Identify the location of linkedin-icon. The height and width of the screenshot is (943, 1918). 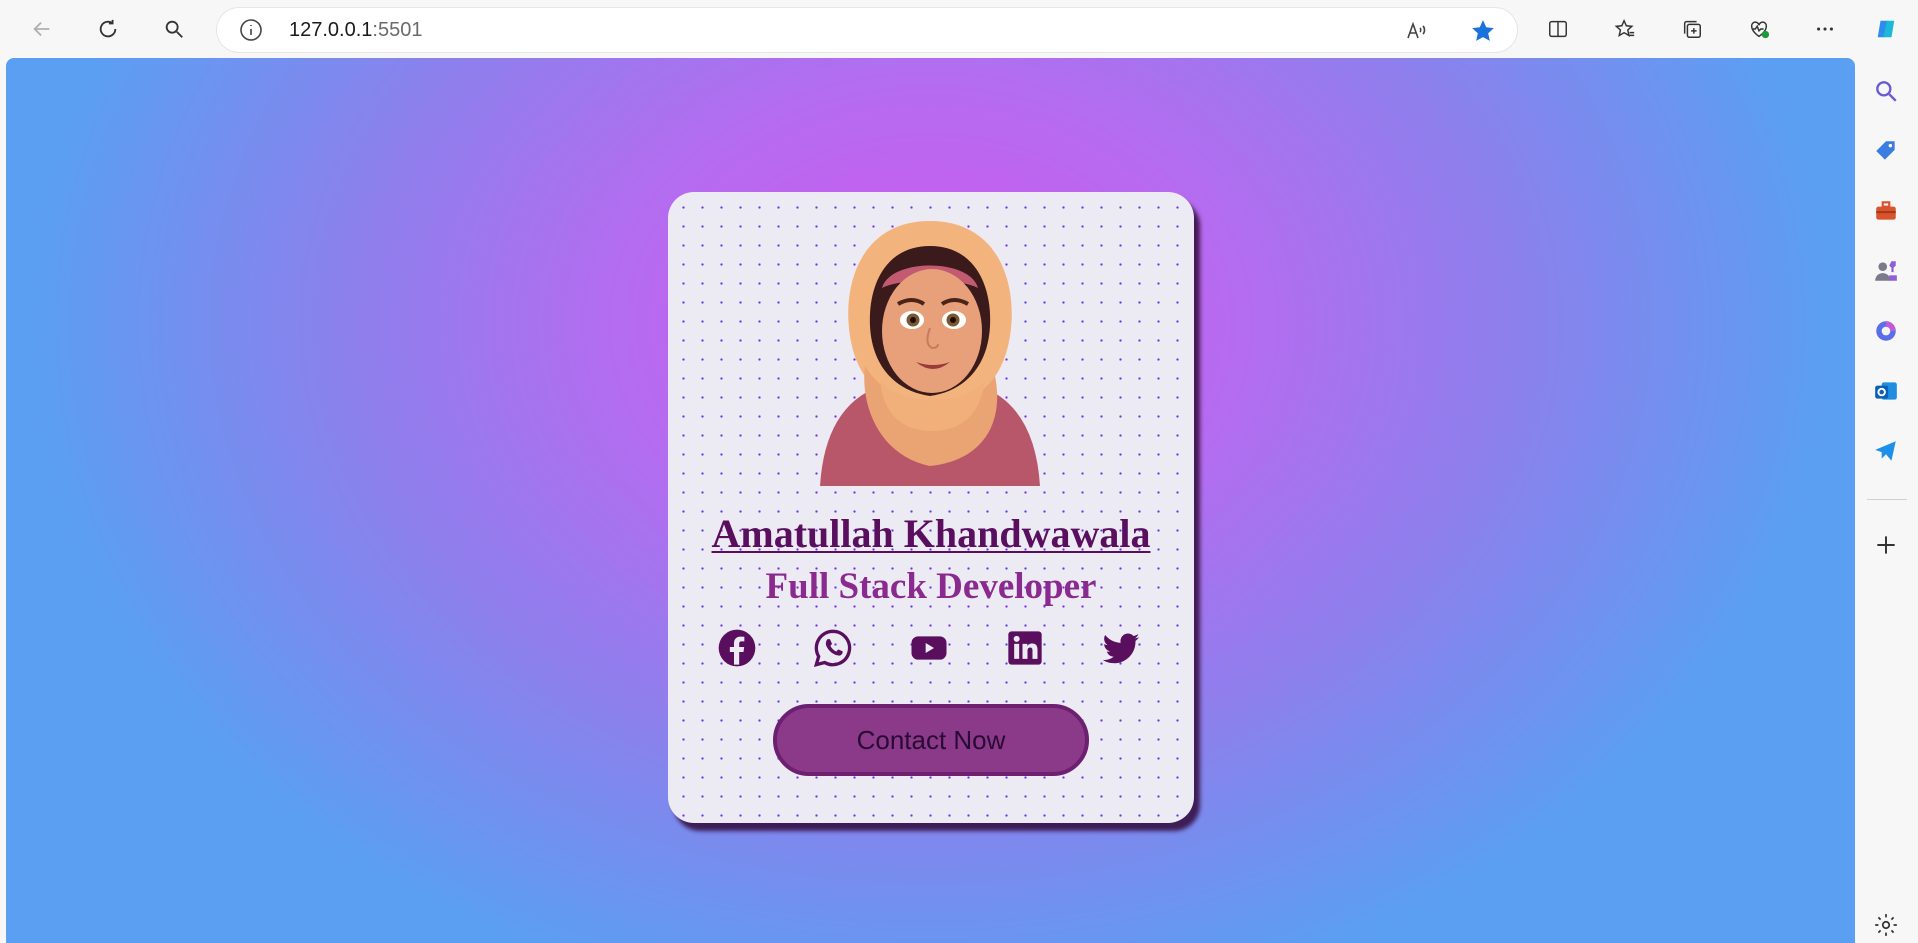
(1025, 648).